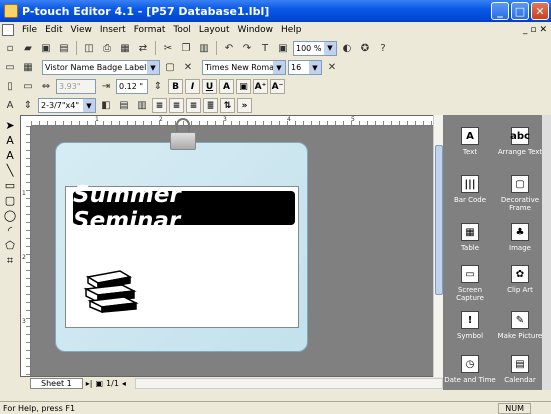 The image size is (551, 414). Describe the element at coordinates (64, 48) in the screenshot. I see `database-icon: ▤` at that location.